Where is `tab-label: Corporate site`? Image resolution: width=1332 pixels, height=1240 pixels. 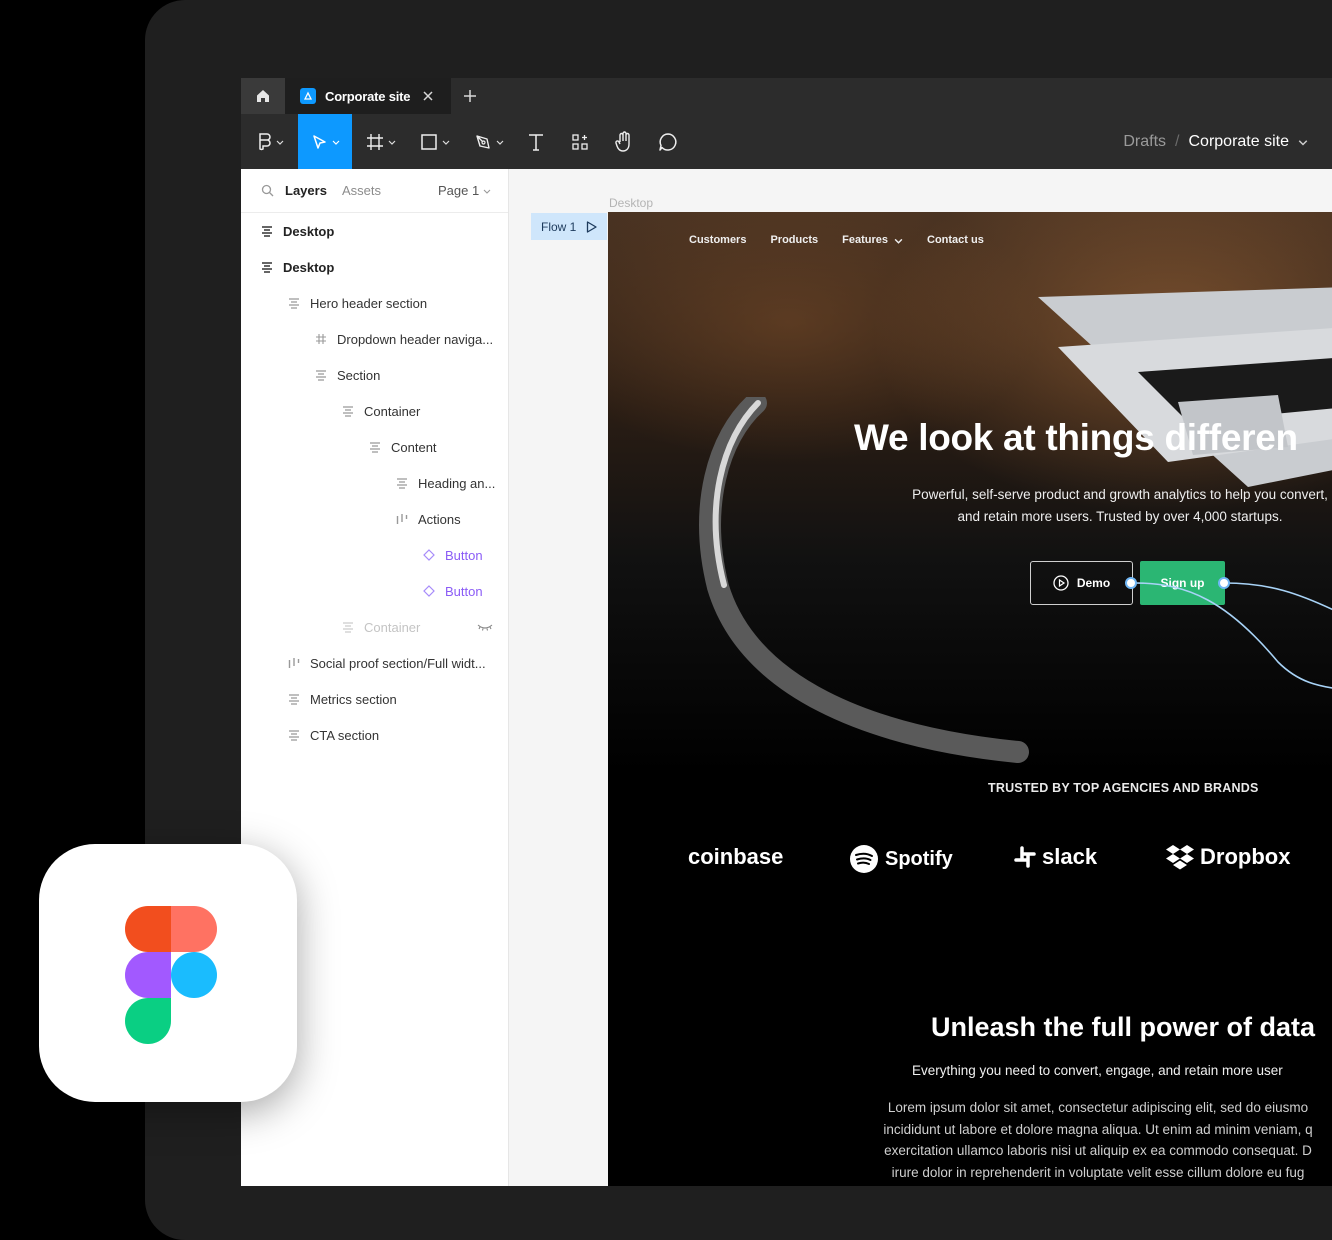 tab-label: Corporate site is located at coordinates (368, 96).